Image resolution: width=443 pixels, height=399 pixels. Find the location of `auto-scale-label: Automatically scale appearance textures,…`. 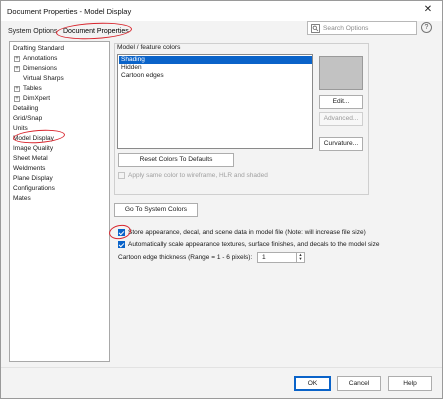

auto-scale-label: Automatically scale appearance textures,… is located at coordinates (254, 244).